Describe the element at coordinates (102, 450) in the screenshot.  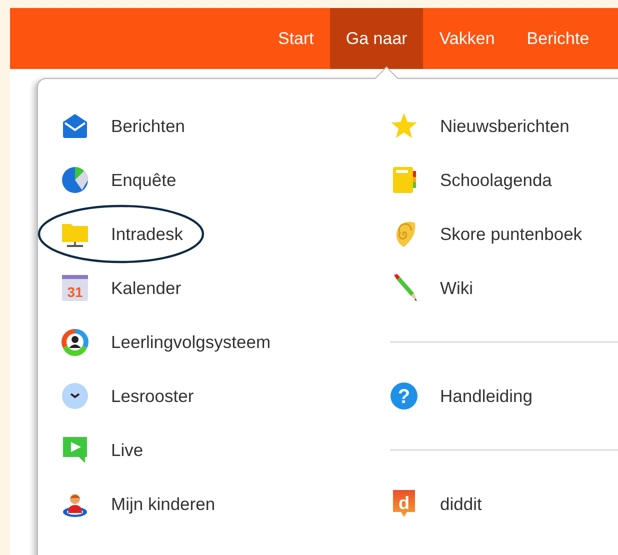
I see `menu-link: Live` at that location.